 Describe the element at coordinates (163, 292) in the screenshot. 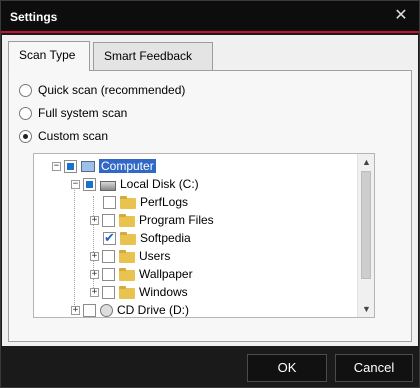

I see `folder-label: Windows` at that location.